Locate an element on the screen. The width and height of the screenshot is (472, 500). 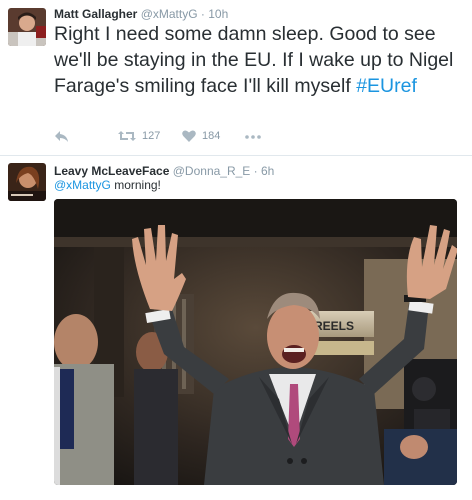
like-button: 184 is located at coordinates (201, 136).